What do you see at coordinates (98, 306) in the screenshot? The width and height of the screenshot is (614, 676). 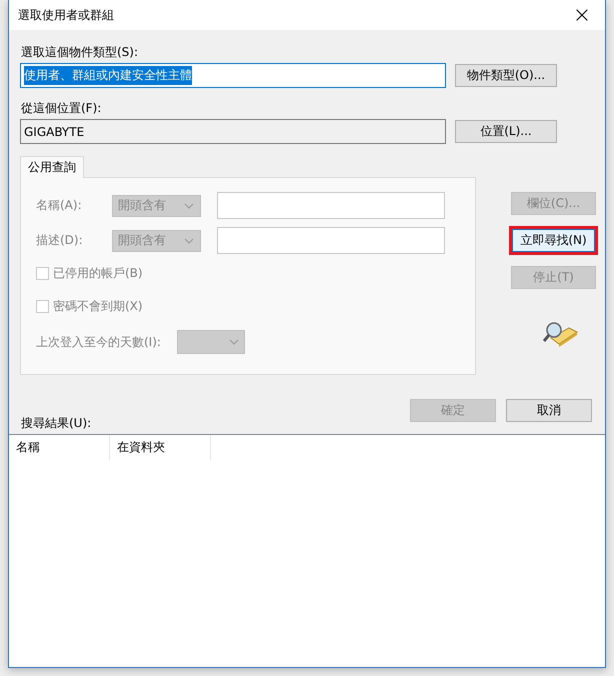 I see `checkbox-label: 密碼不會到期(X)` at bounding box center [98, 306].